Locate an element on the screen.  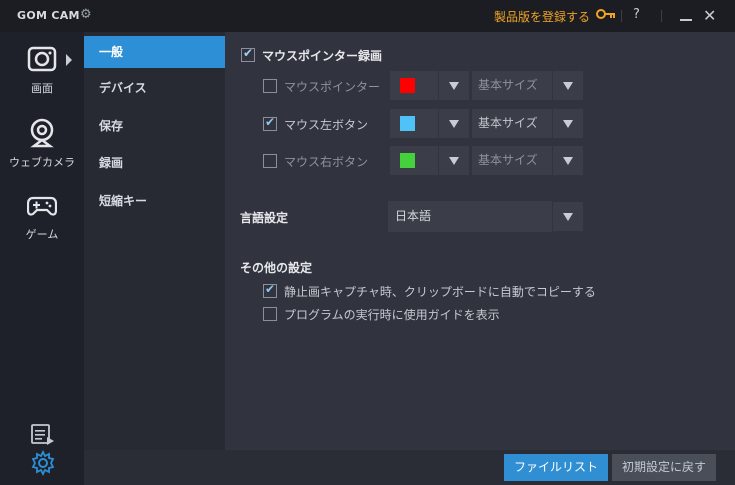
mouse-pointer-label: マウスポインター is located at coordinates (332, 87).